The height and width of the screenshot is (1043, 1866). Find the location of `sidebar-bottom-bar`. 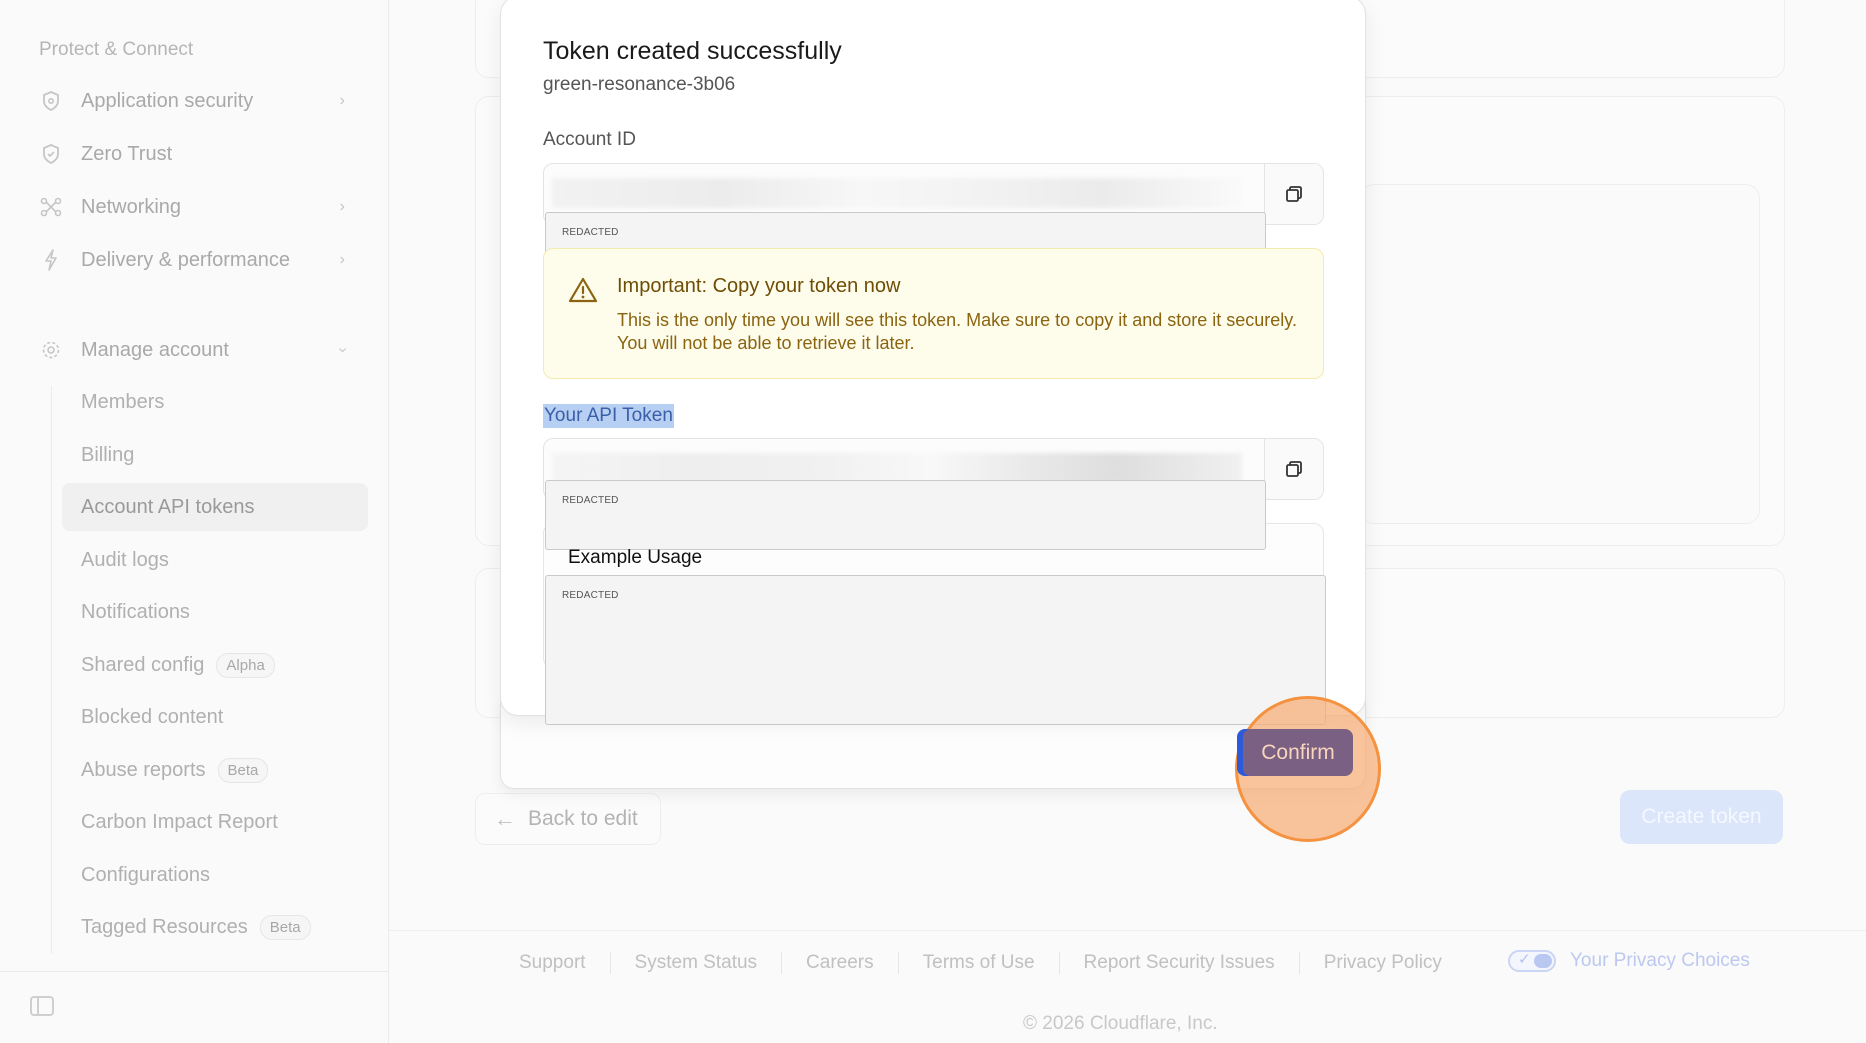

sidebar-bottom-bar is located at coordinates (194, 1007).